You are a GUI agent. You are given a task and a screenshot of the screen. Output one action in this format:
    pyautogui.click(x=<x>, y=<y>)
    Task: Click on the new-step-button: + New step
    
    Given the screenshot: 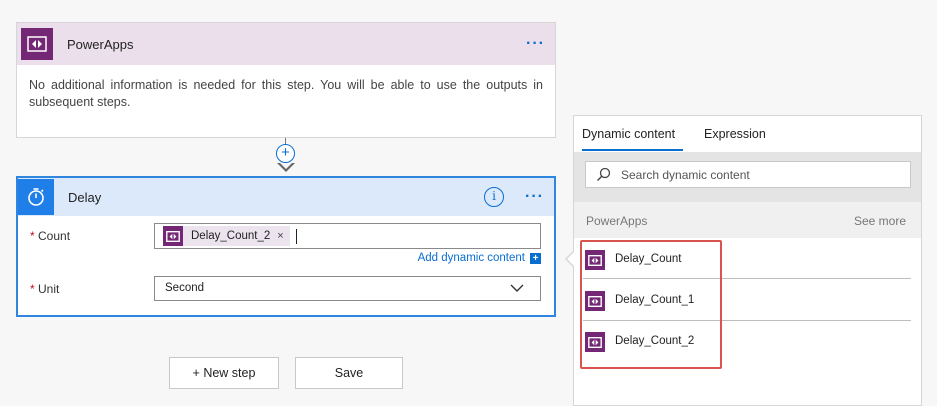 What is the action you would take?
    pyautogui.click(x=224, y=373)
    